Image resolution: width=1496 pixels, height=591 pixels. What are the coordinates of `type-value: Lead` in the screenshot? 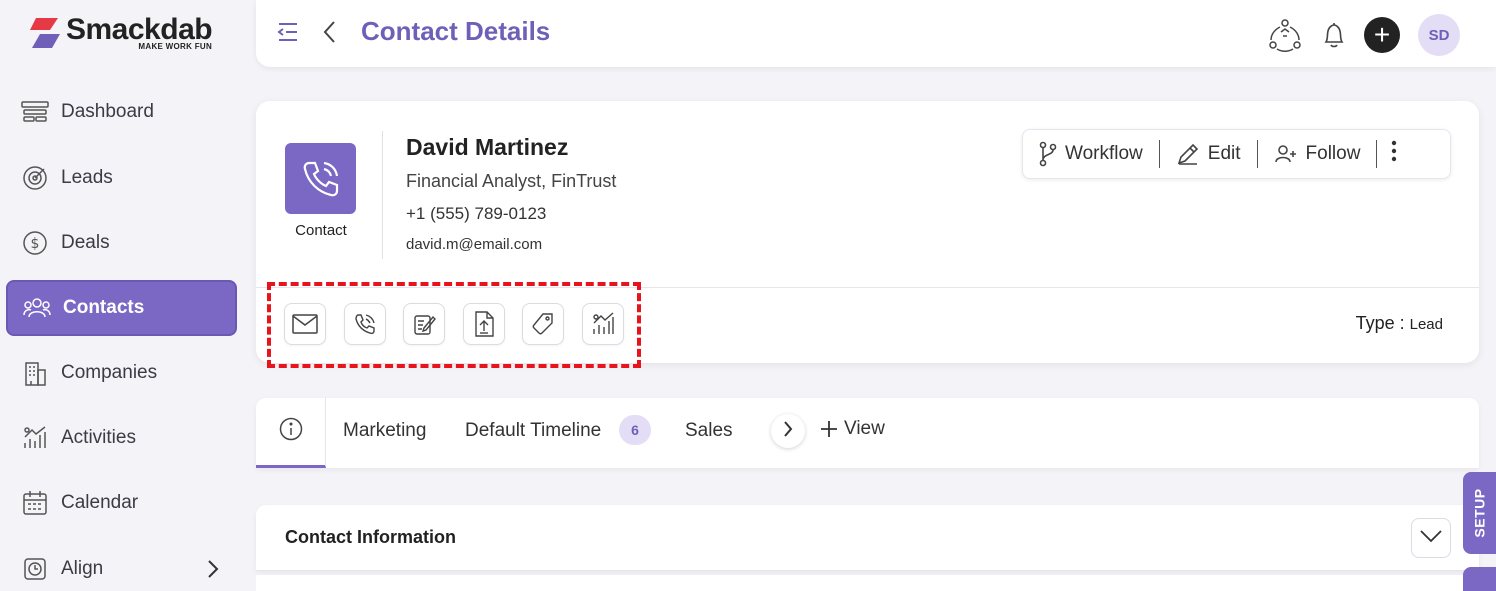 It's located at (1426, 324).